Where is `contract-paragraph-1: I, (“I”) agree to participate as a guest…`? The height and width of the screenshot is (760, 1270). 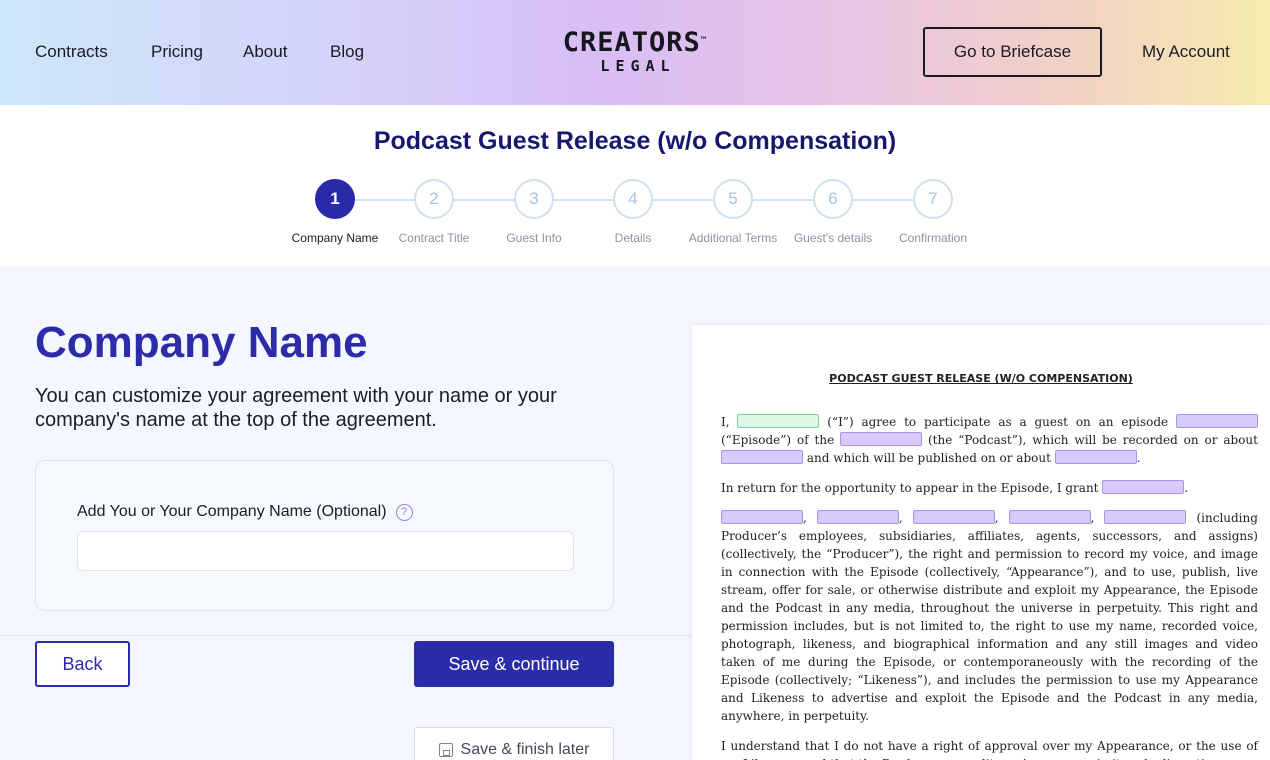
contract-paragraph-1: I, (“I”) agree to participate as a guest… is located at coordinates (989, 440).